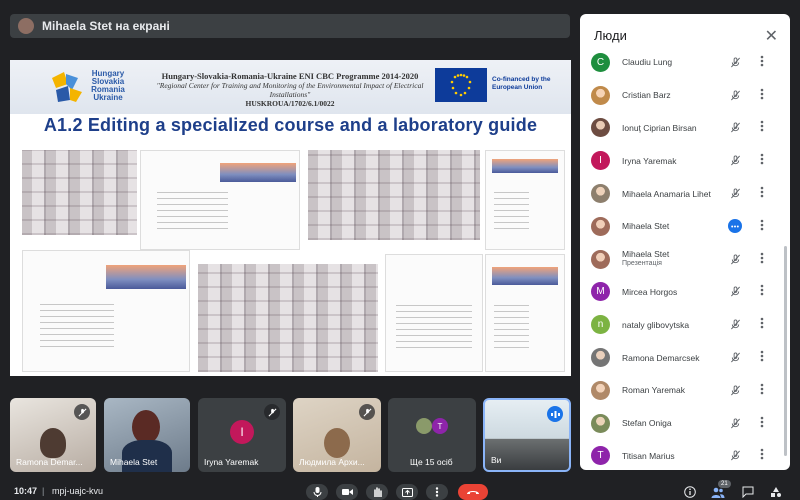  I want to click on participant-row: Ionuţ Ciprian Birsan, so click(685, 128).